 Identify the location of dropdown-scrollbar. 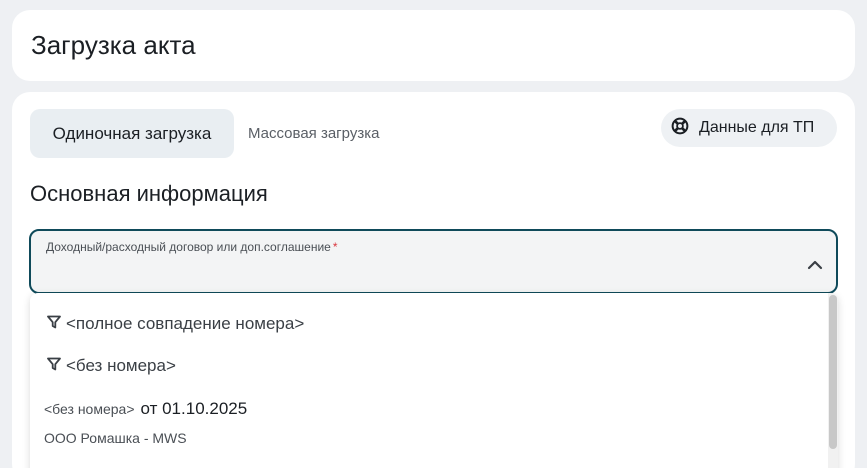
(833, 380).